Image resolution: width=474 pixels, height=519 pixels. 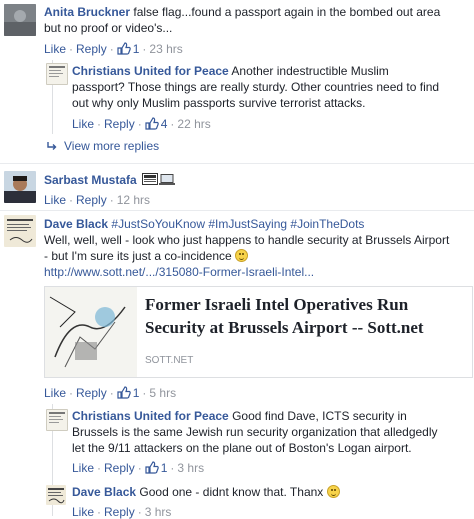 What do you see at coordinates (52, 146) in the screenshot?
I see `reply-arrow-icon` at bounding box center [52, 146].